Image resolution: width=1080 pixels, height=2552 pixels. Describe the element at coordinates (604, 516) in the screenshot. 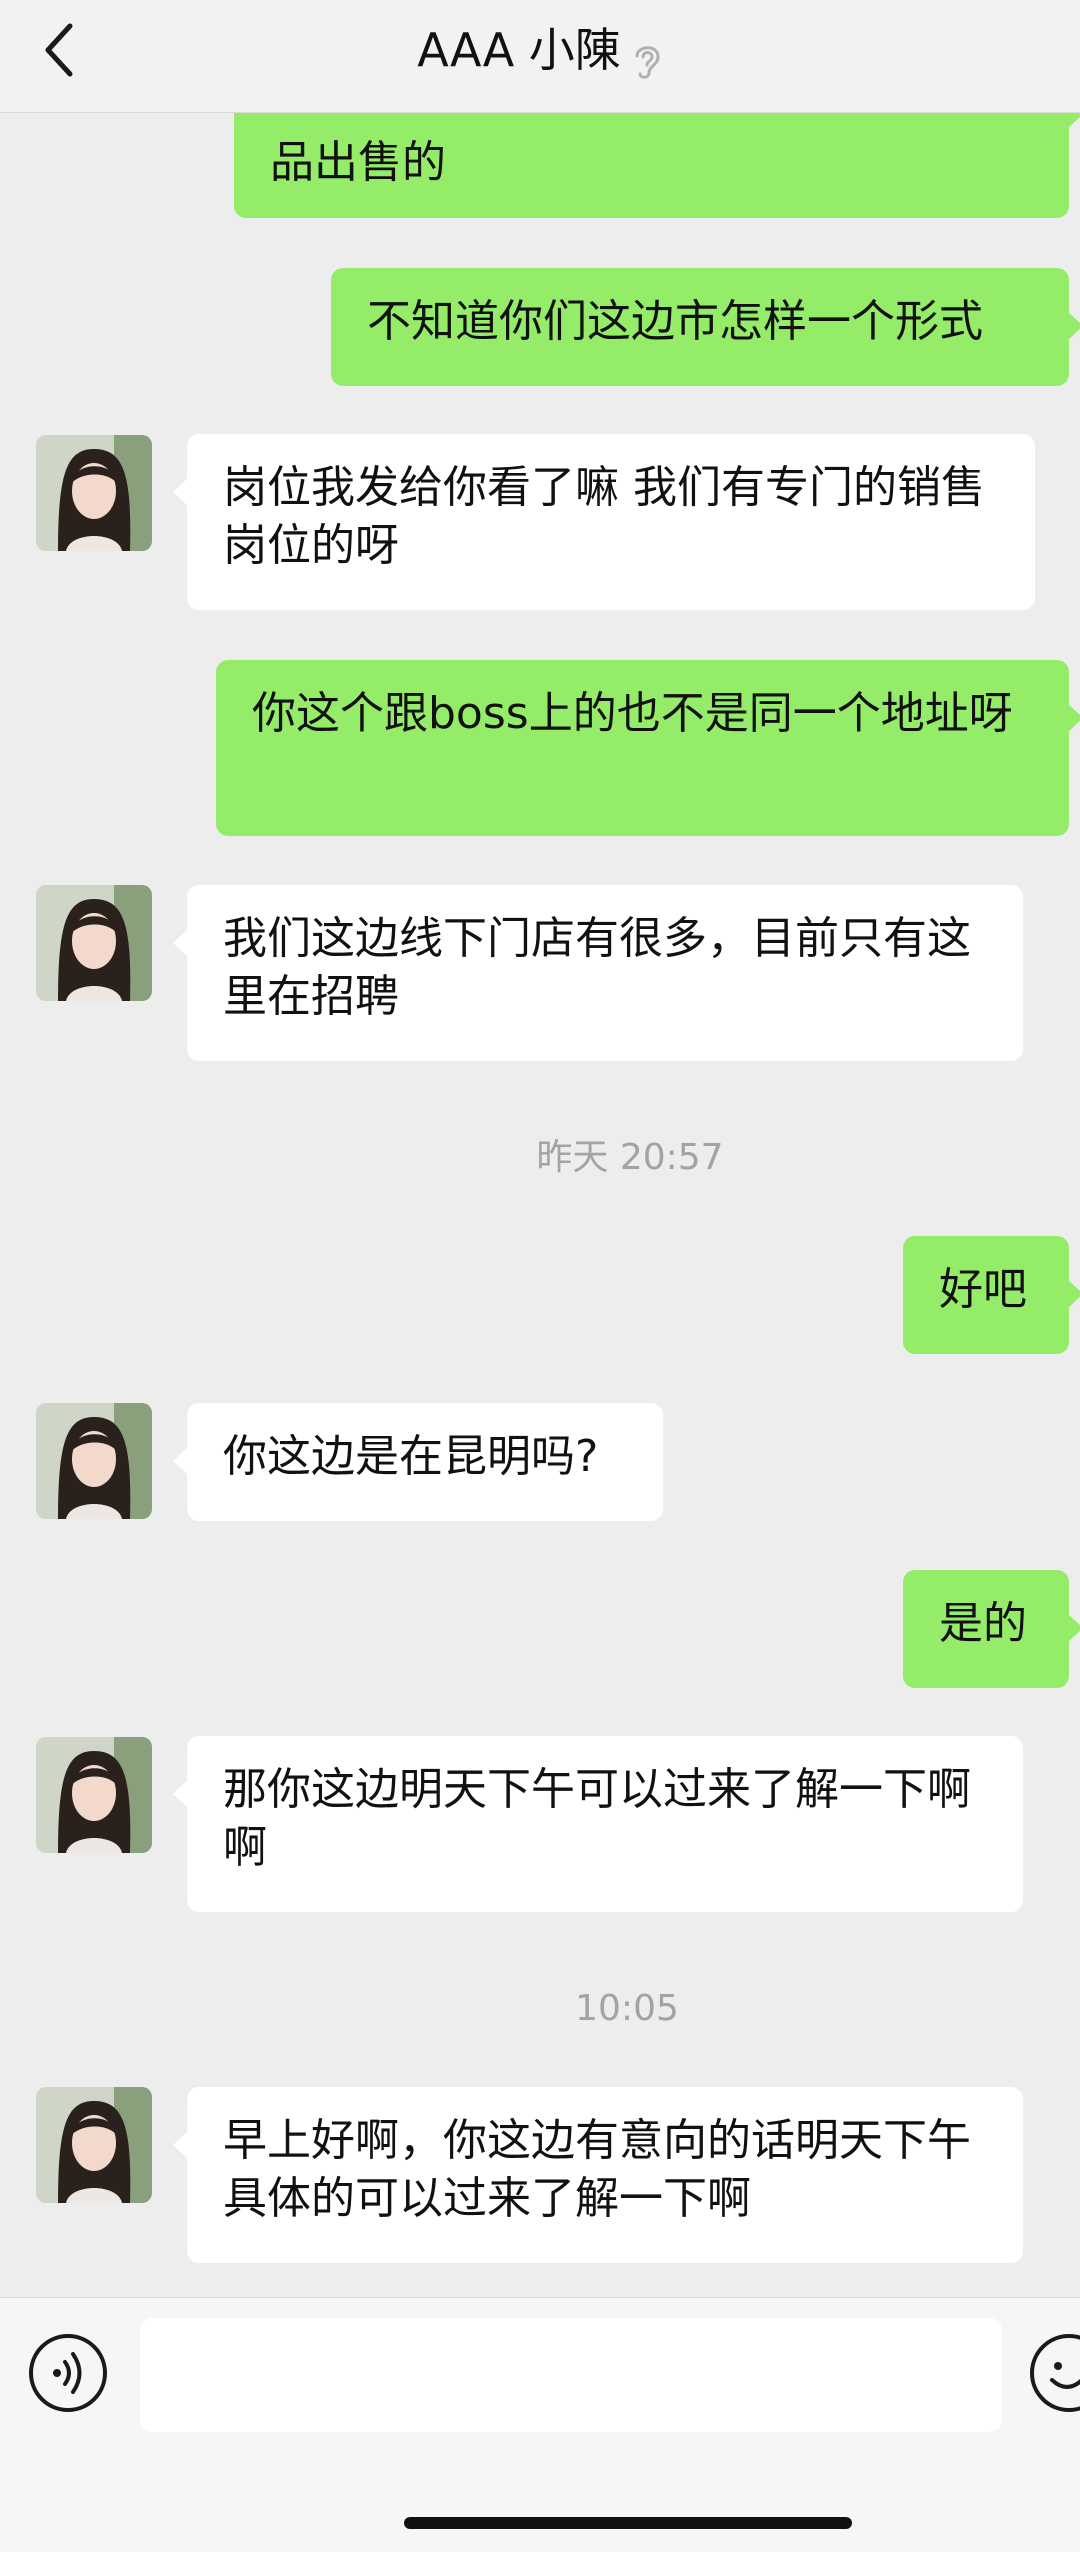

I see `message-text: 岗位我发给你看了嘛 我们有专门的销售岗位的呀` at that location.